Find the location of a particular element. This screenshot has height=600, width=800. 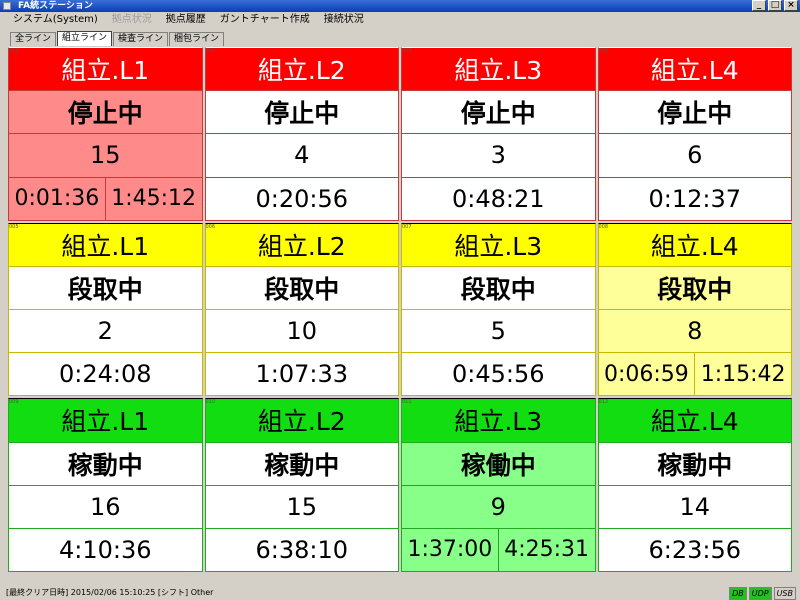

line-panel: 002 組立.L2 停止中 4 0:20:56 is located at coordinates (301, 134).